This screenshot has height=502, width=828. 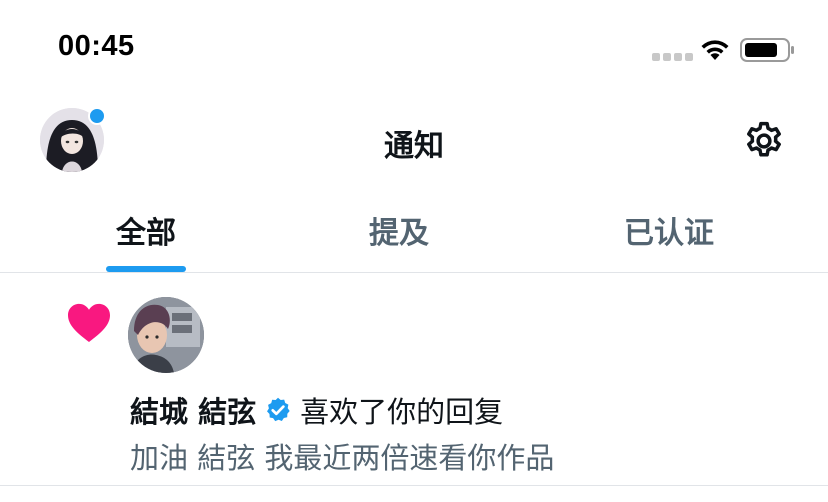 What do you see at coordinates (402, 412) in the screenshot?
I see `notification-action: 喜欢了你的回复` at bounding box center [402, 412].